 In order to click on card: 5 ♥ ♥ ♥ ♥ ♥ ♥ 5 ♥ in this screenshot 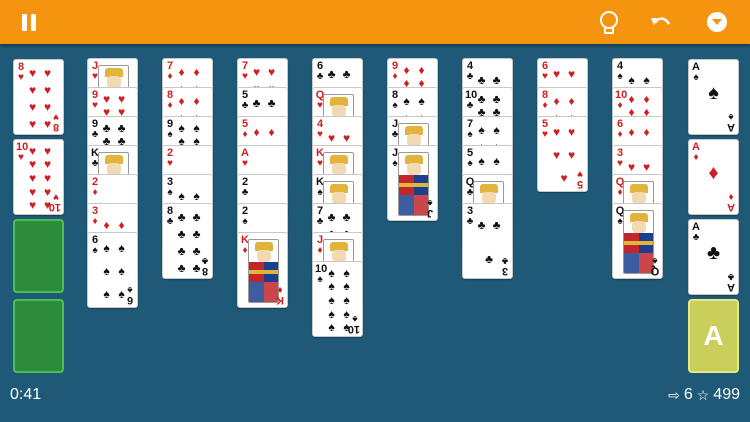, I will do `click(562, 154)`.